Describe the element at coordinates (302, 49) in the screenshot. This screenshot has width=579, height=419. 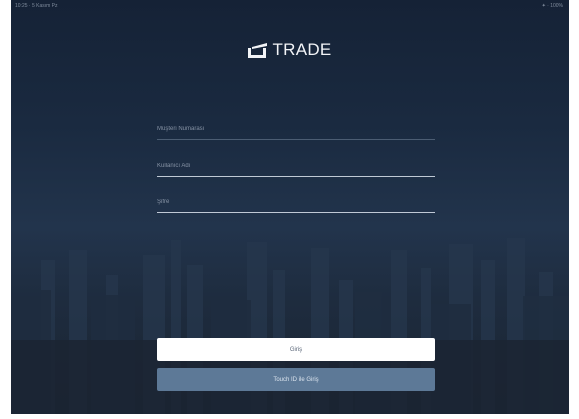
I see `logo-text: TRADE` at that location.